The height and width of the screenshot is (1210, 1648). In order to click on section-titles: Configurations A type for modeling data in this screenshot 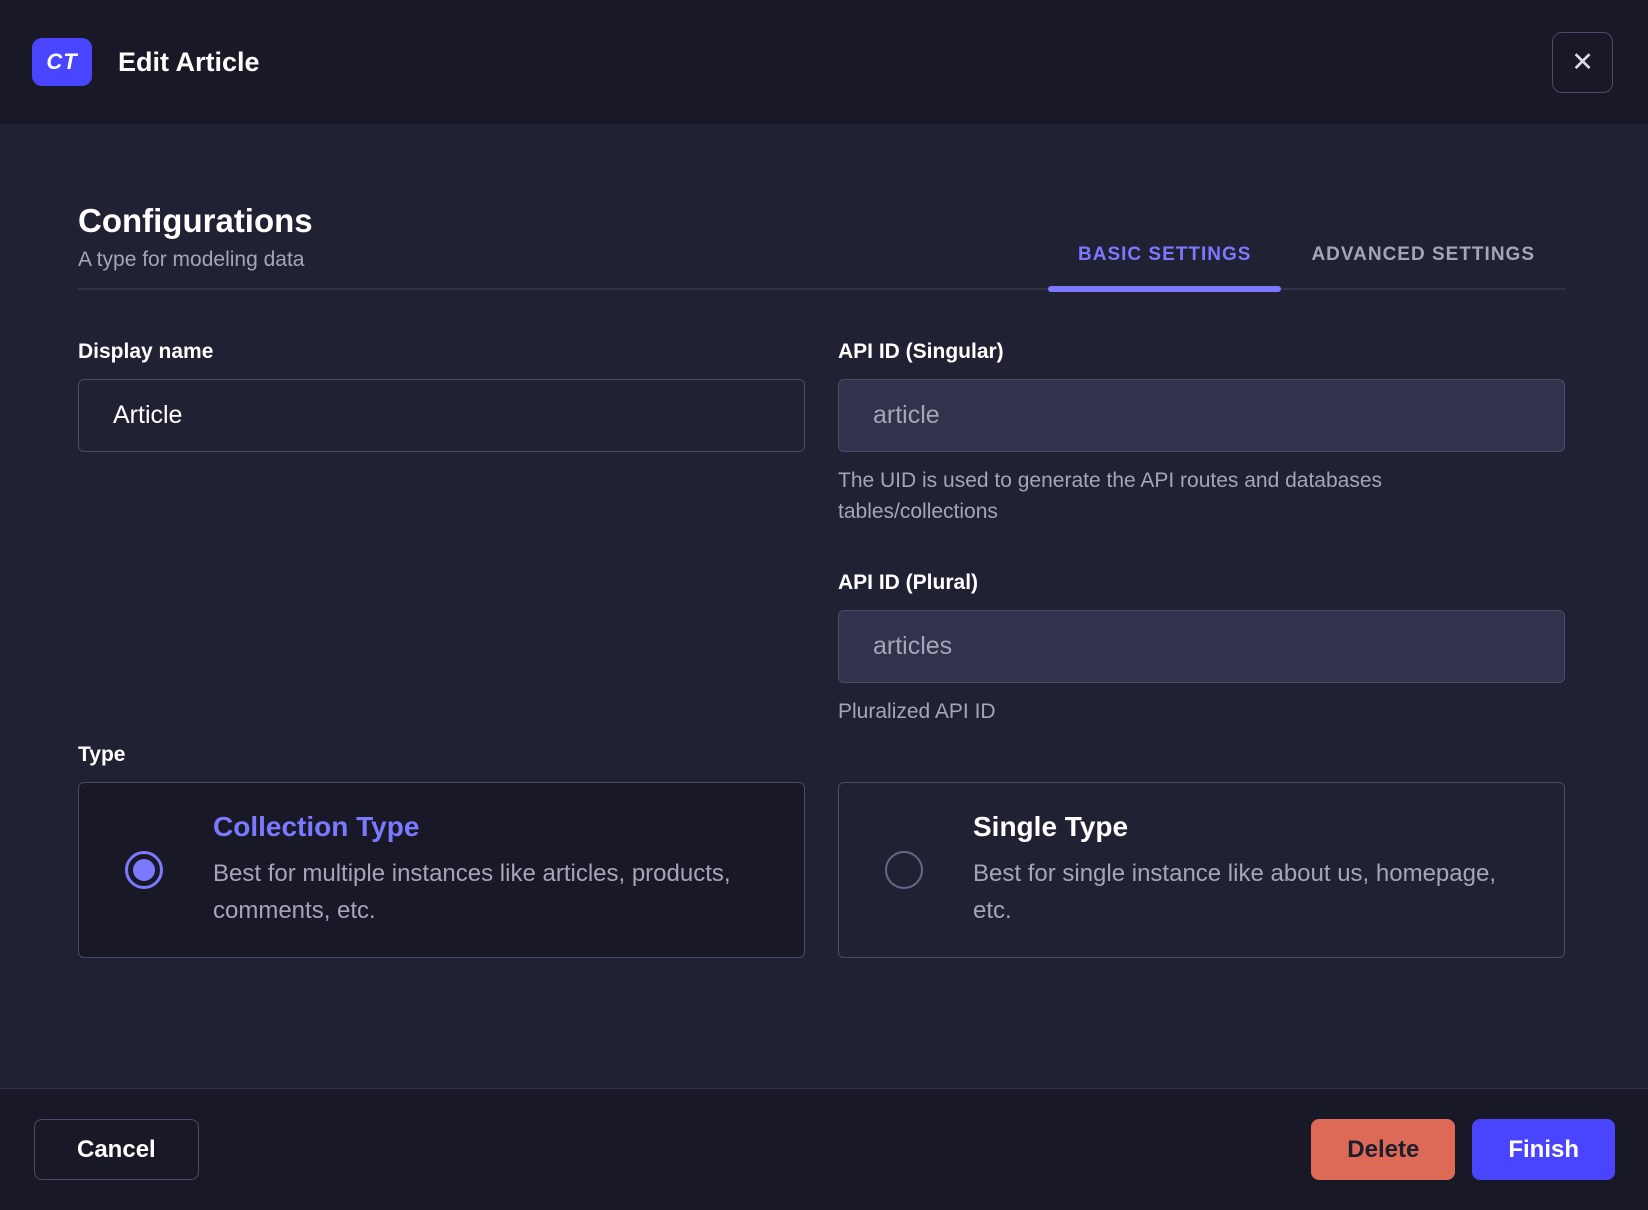, I will do `click(195, 245)`.